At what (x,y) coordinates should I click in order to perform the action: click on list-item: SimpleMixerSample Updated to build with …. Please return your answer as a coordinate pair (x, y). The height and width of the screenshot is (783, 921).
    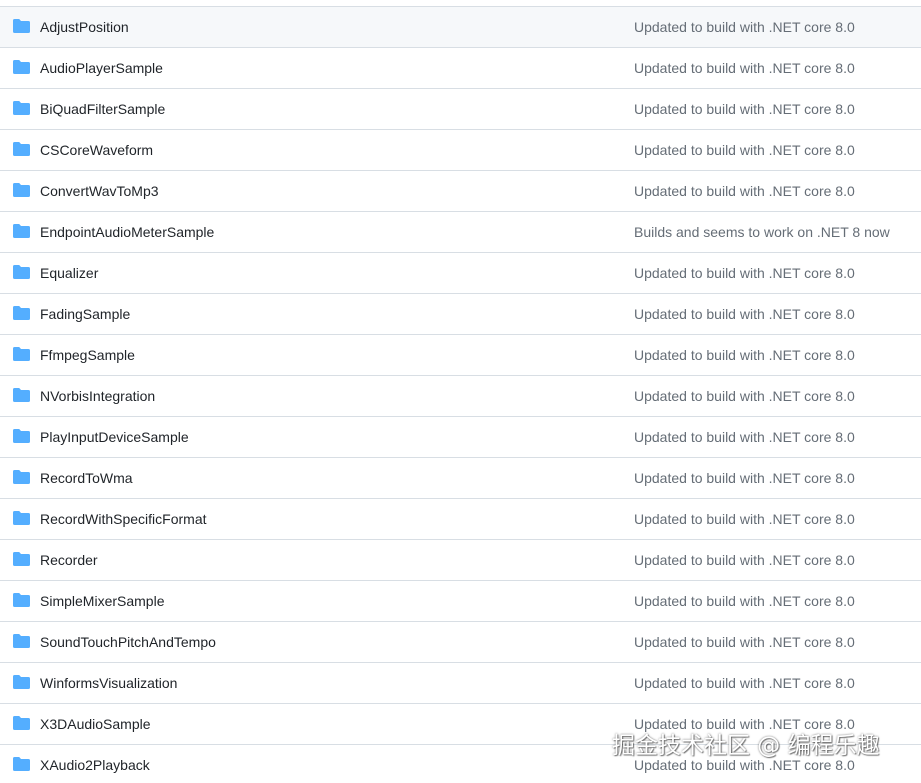
    Looking at the image, I should click on (460, 601).